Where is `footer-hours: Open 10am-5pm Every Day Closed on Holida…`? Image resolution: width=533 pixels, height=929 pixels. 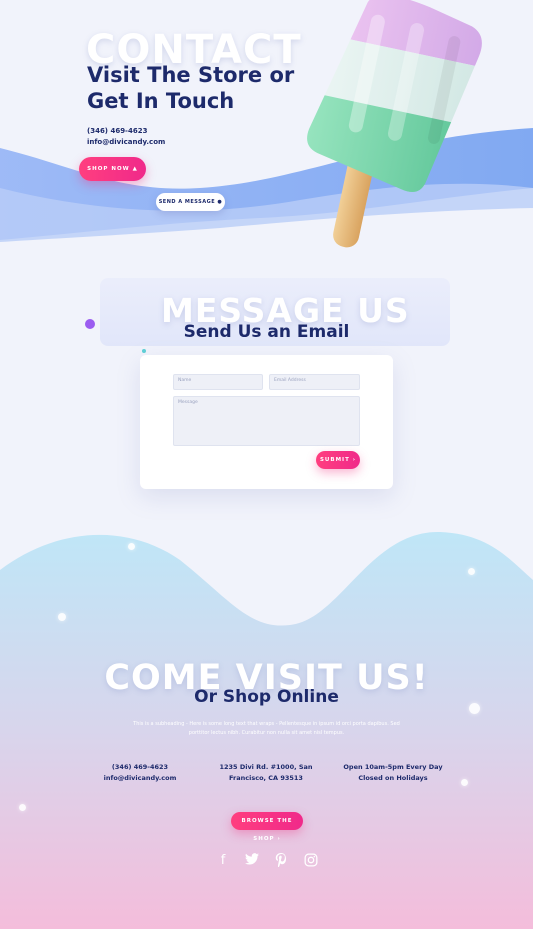
footer-hours: Open 10am-5pm Every Day Closed on Holida… is located at coordinates (393, 773).